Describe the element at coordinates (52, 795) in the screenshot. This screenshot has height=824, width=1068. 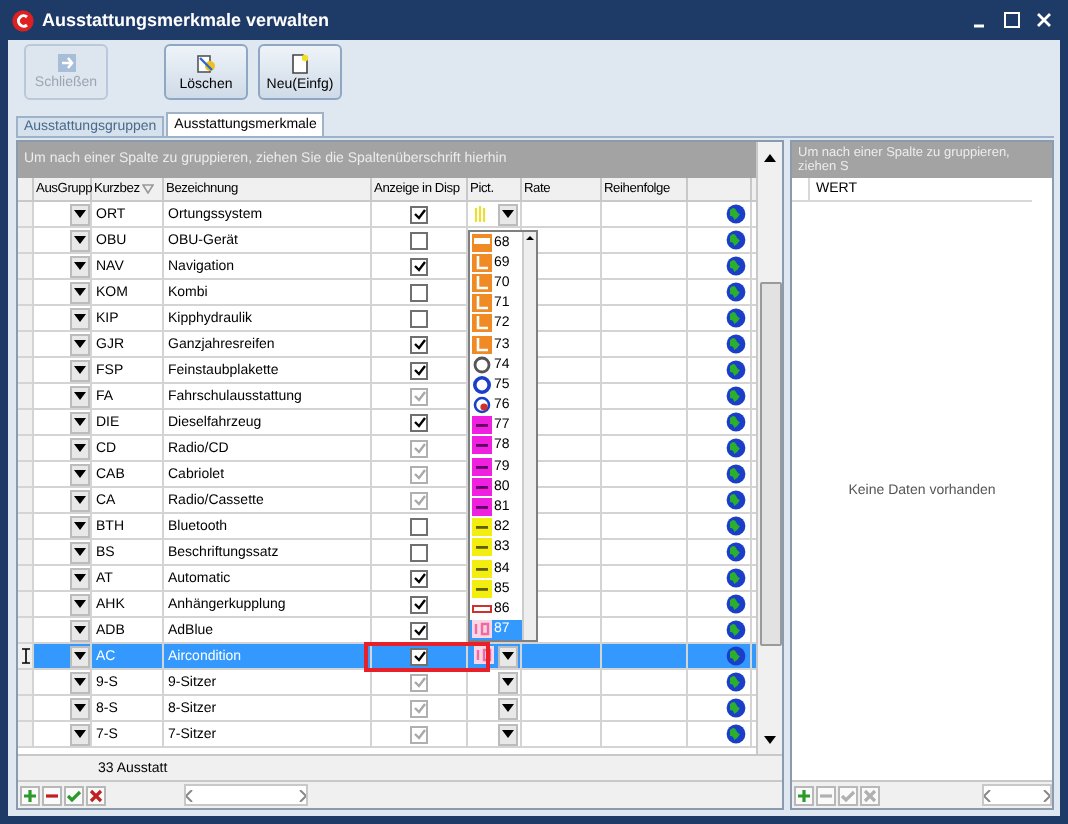
I see `remove-button` at that location.